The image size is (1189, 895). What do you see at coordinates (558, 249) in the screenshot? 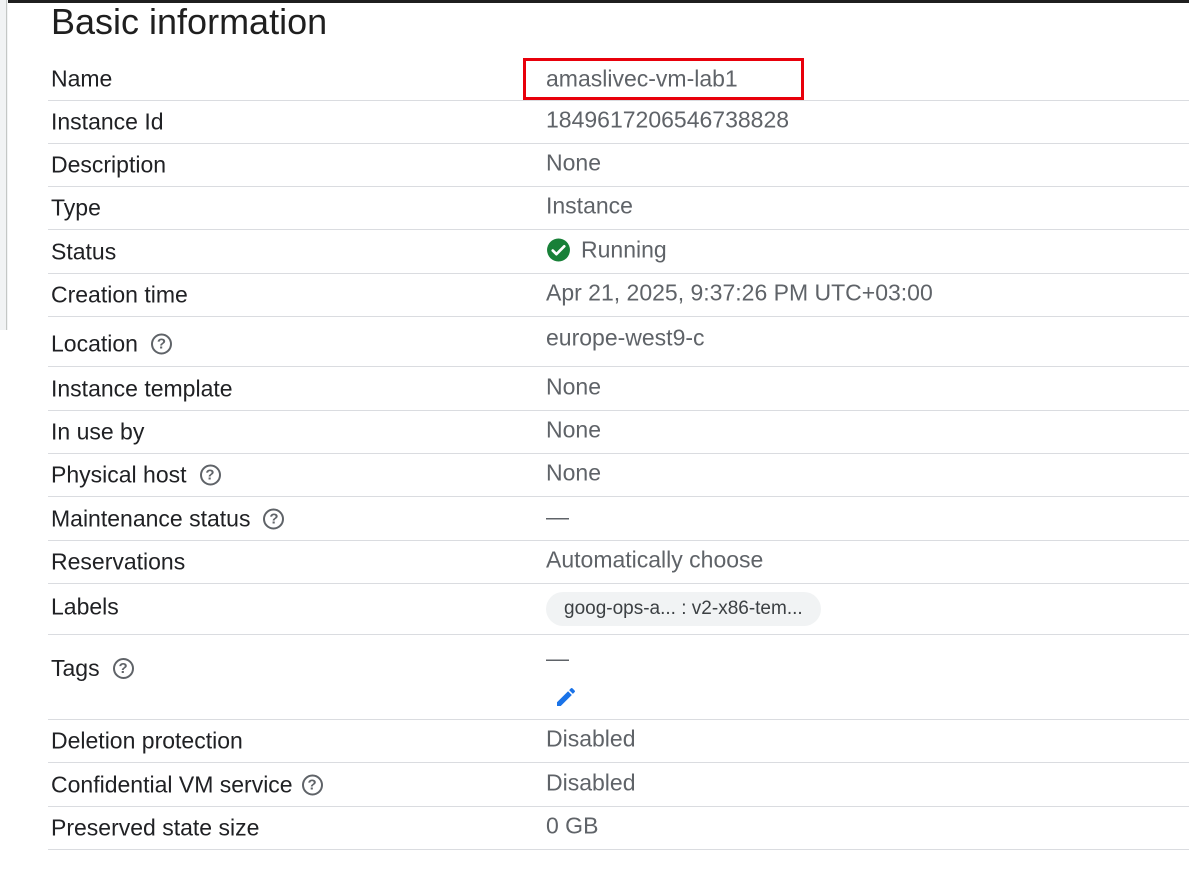
I see `check-circle-icon` at bounding box center [558, 249].